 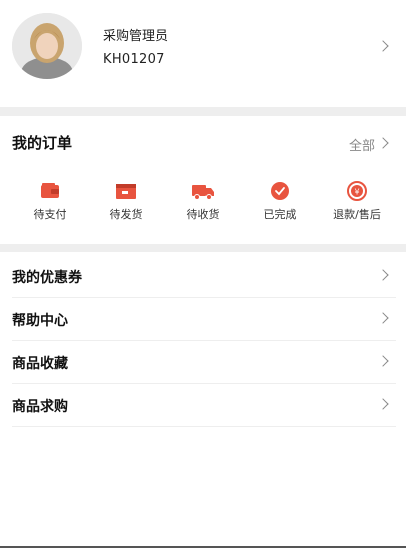 I want to click on avatar, so click(x=47, y=46).